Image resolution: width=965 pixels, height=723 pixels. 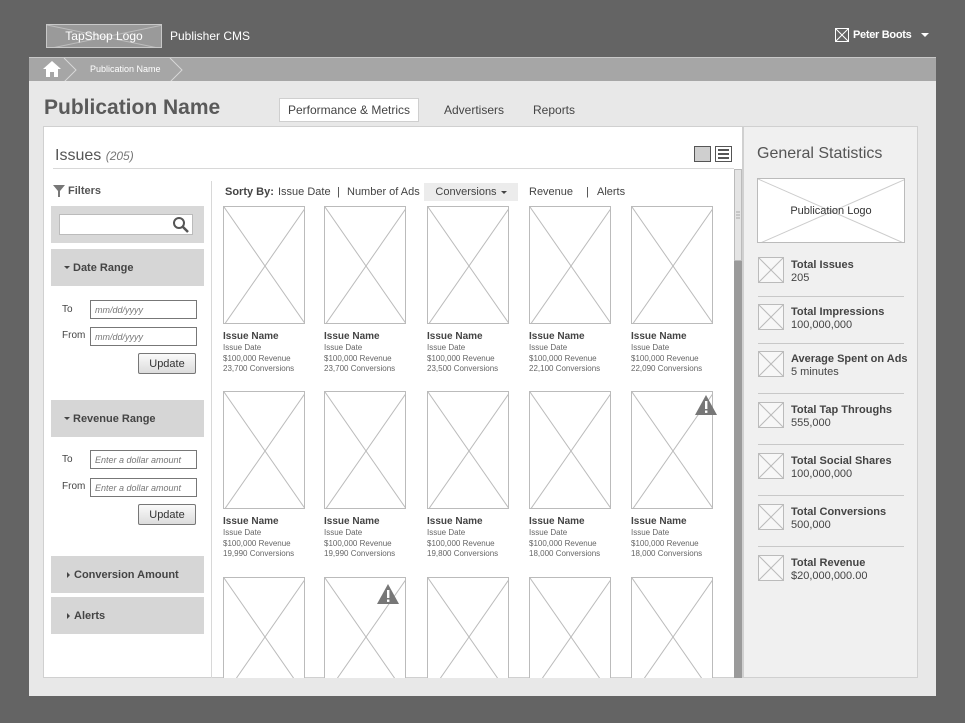 I want to click on search-input, so click(x=126, y=224).